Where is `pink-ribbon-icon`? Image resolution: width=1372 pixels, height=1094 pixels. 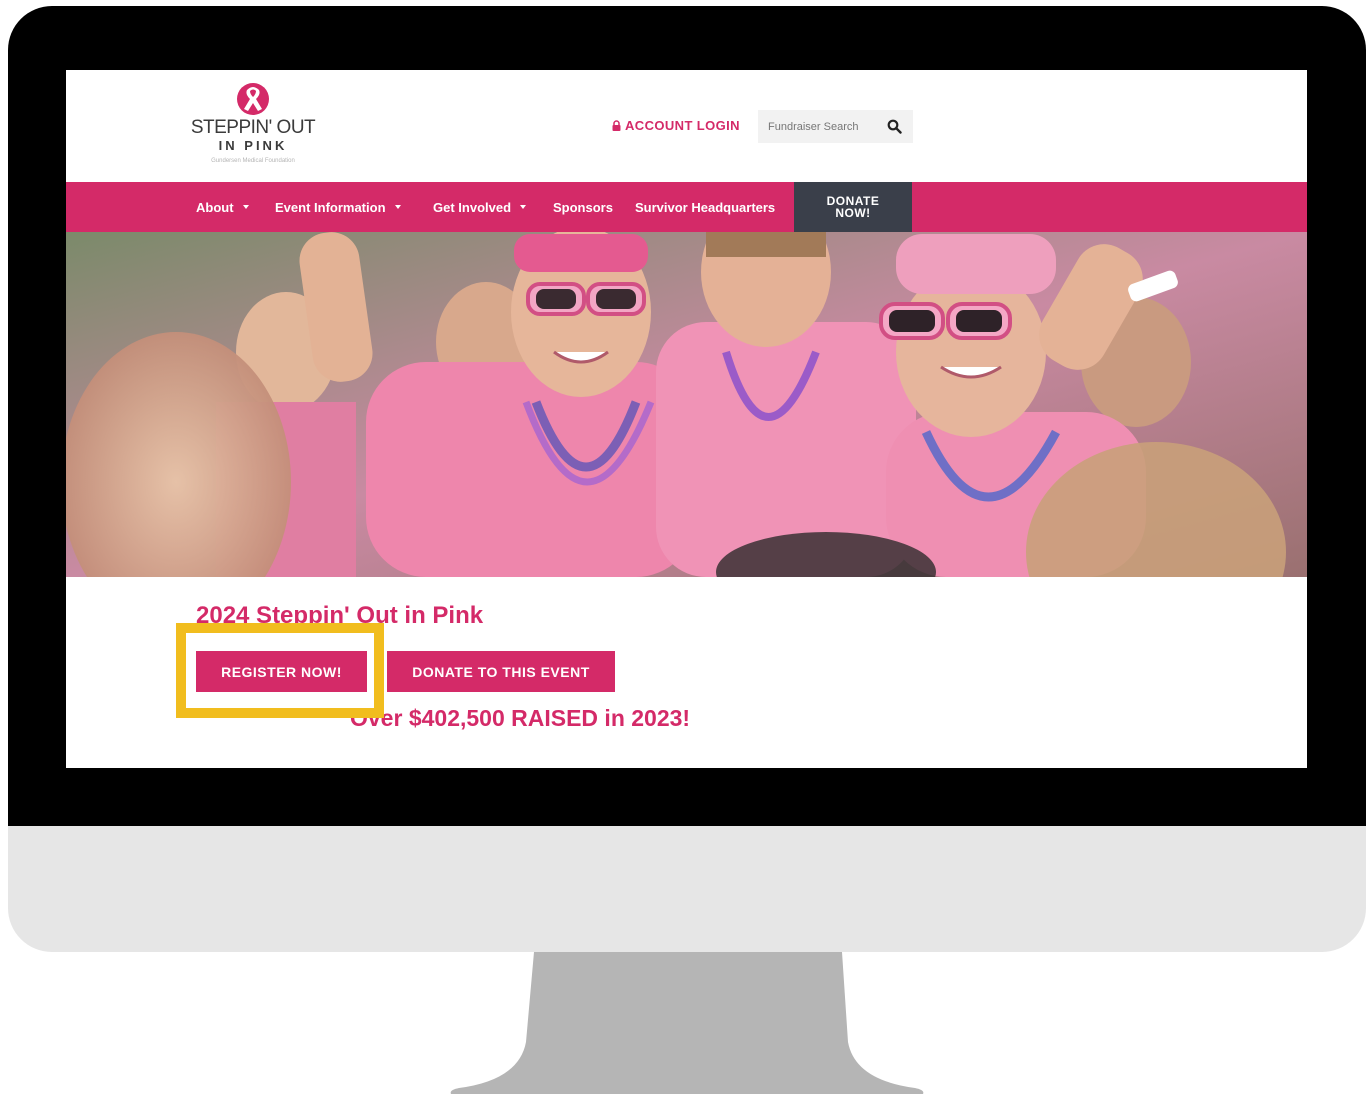 pink-ribbon-icon is located at coordinates (253, 99).